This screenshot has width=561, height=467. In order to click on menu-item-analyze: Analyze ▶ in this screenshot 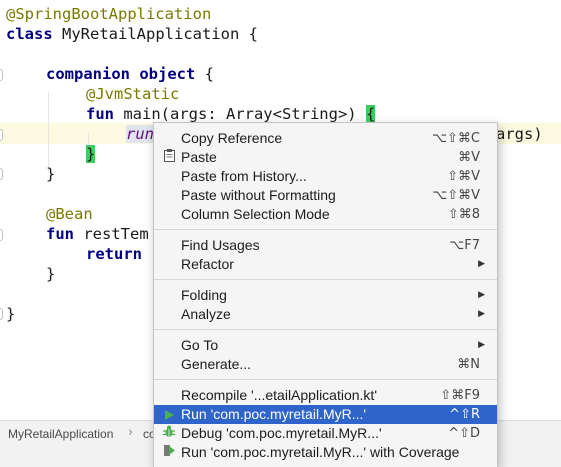, I will do `click(325, 314)`.